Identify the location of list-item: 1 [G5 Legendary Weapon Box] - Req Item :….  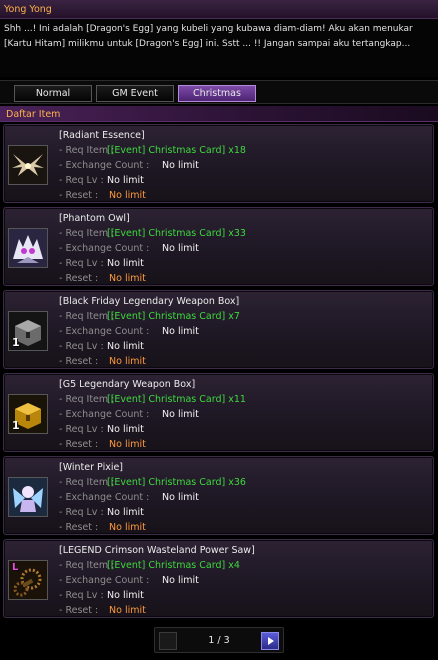
(218, 412).